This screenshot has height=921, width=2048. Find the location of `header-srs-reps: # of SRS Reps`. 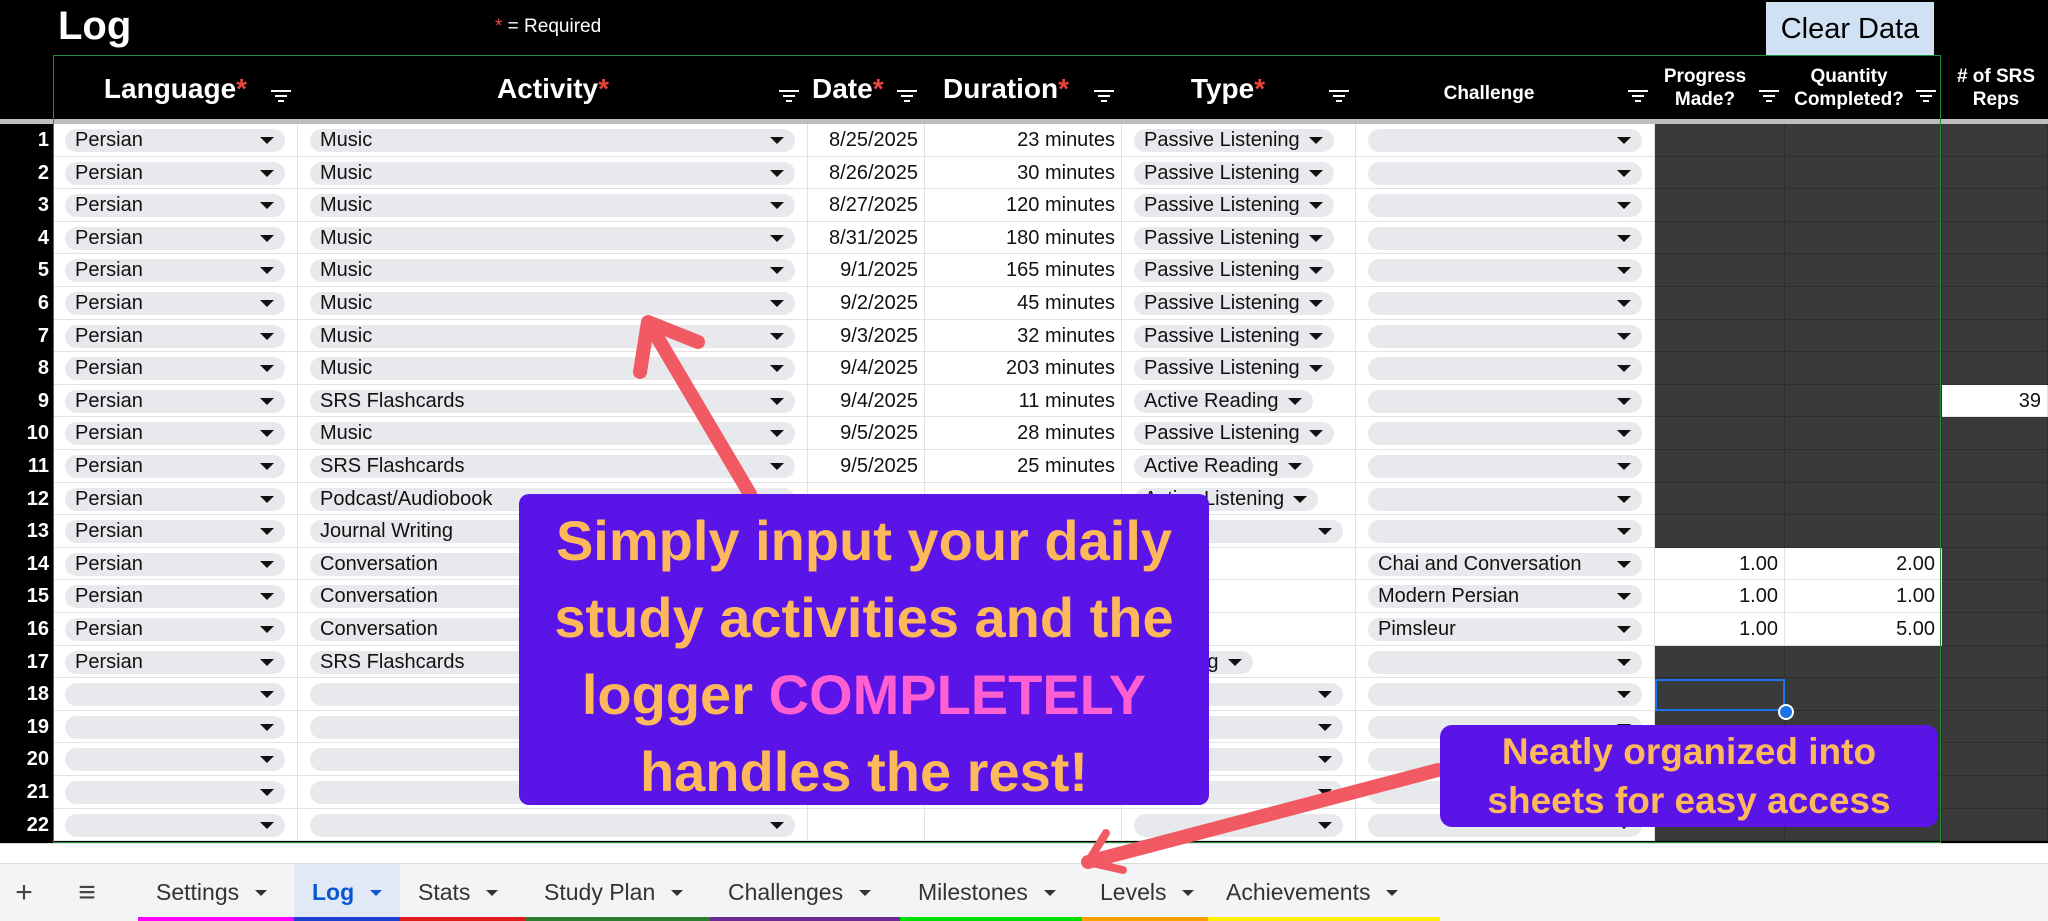

header-srs-reps: # of SRS Reps is located at coordinates (1996, 88).